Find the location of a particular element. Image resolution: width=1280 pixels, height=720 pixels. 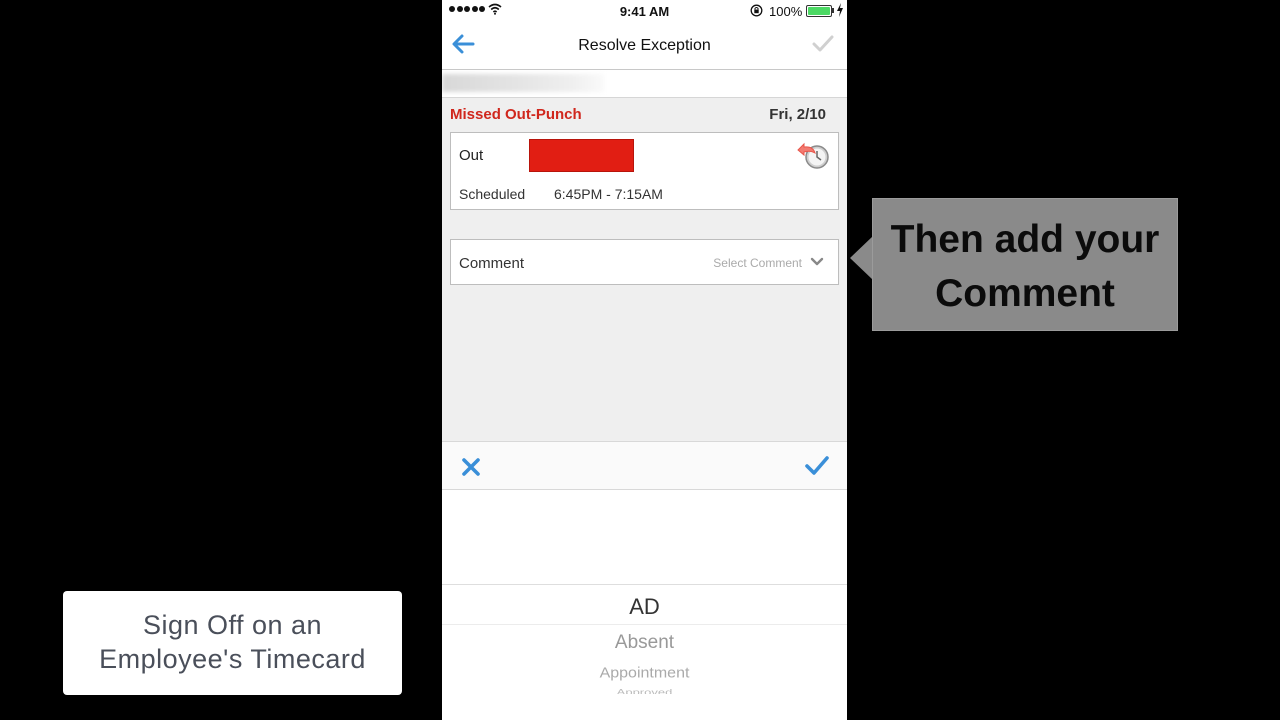

chevron-down-icon is located at coordinates (817, 261).